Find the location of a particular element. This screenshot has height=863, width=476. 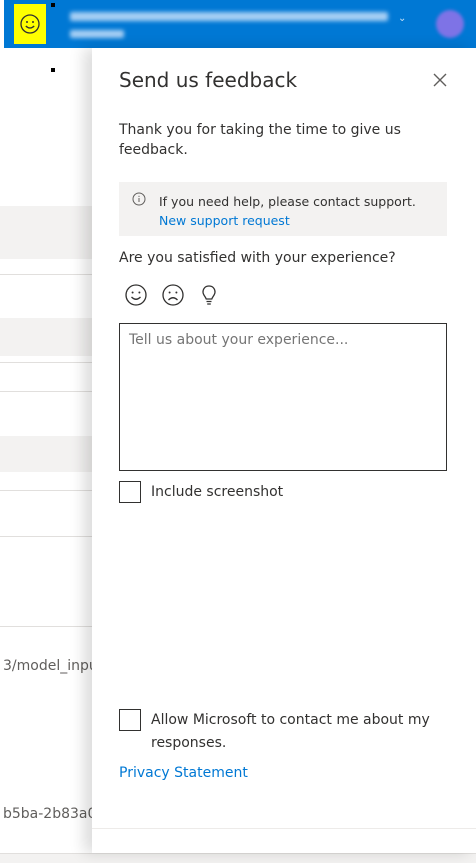

include-screenshot-checkbox is located at coordinates (130, 492).